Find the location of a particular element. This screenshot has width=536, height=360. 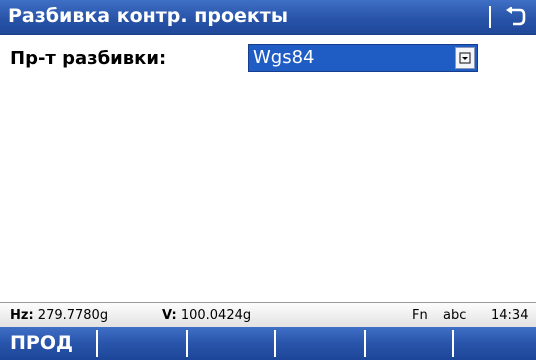

v-readout: V: 100.0424g is located at coordinates (206, 315).